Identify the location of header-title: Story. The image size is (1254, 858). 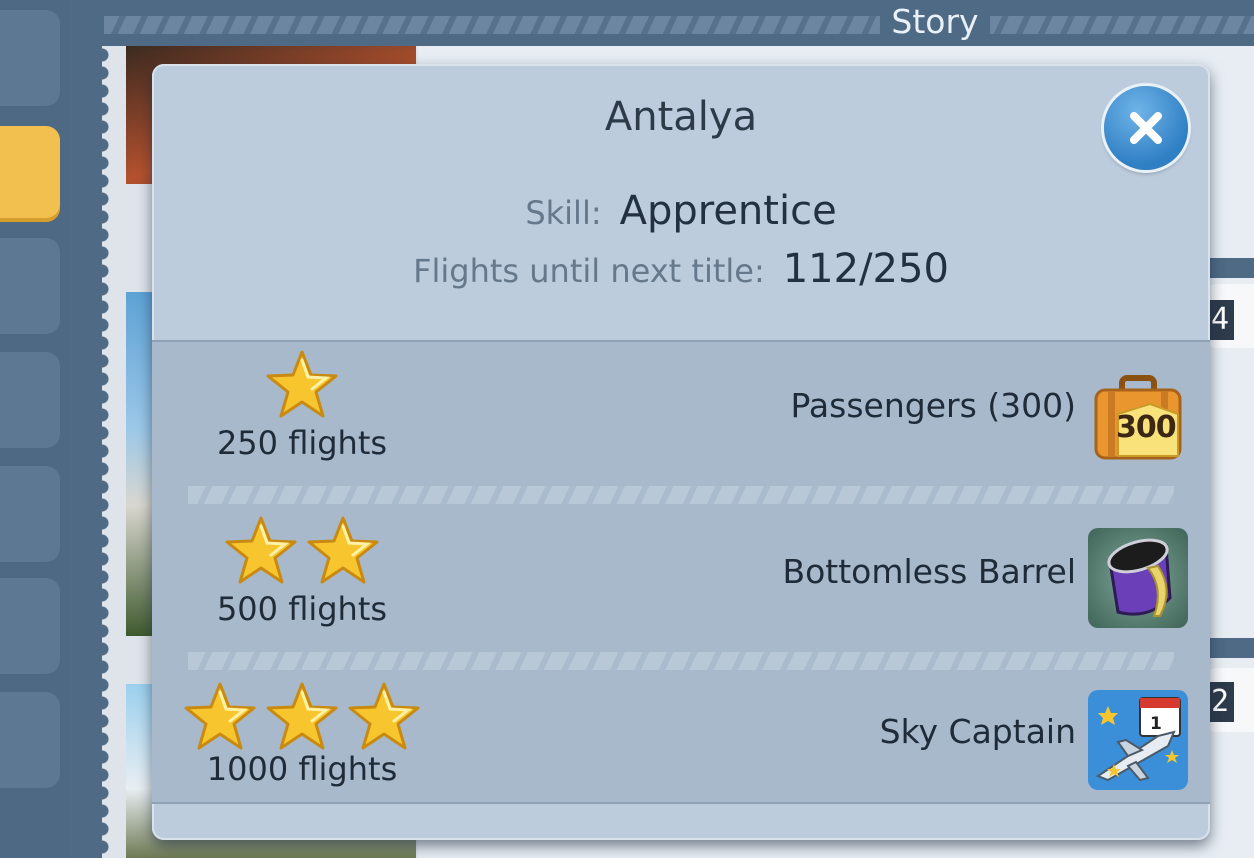
(935, 22).